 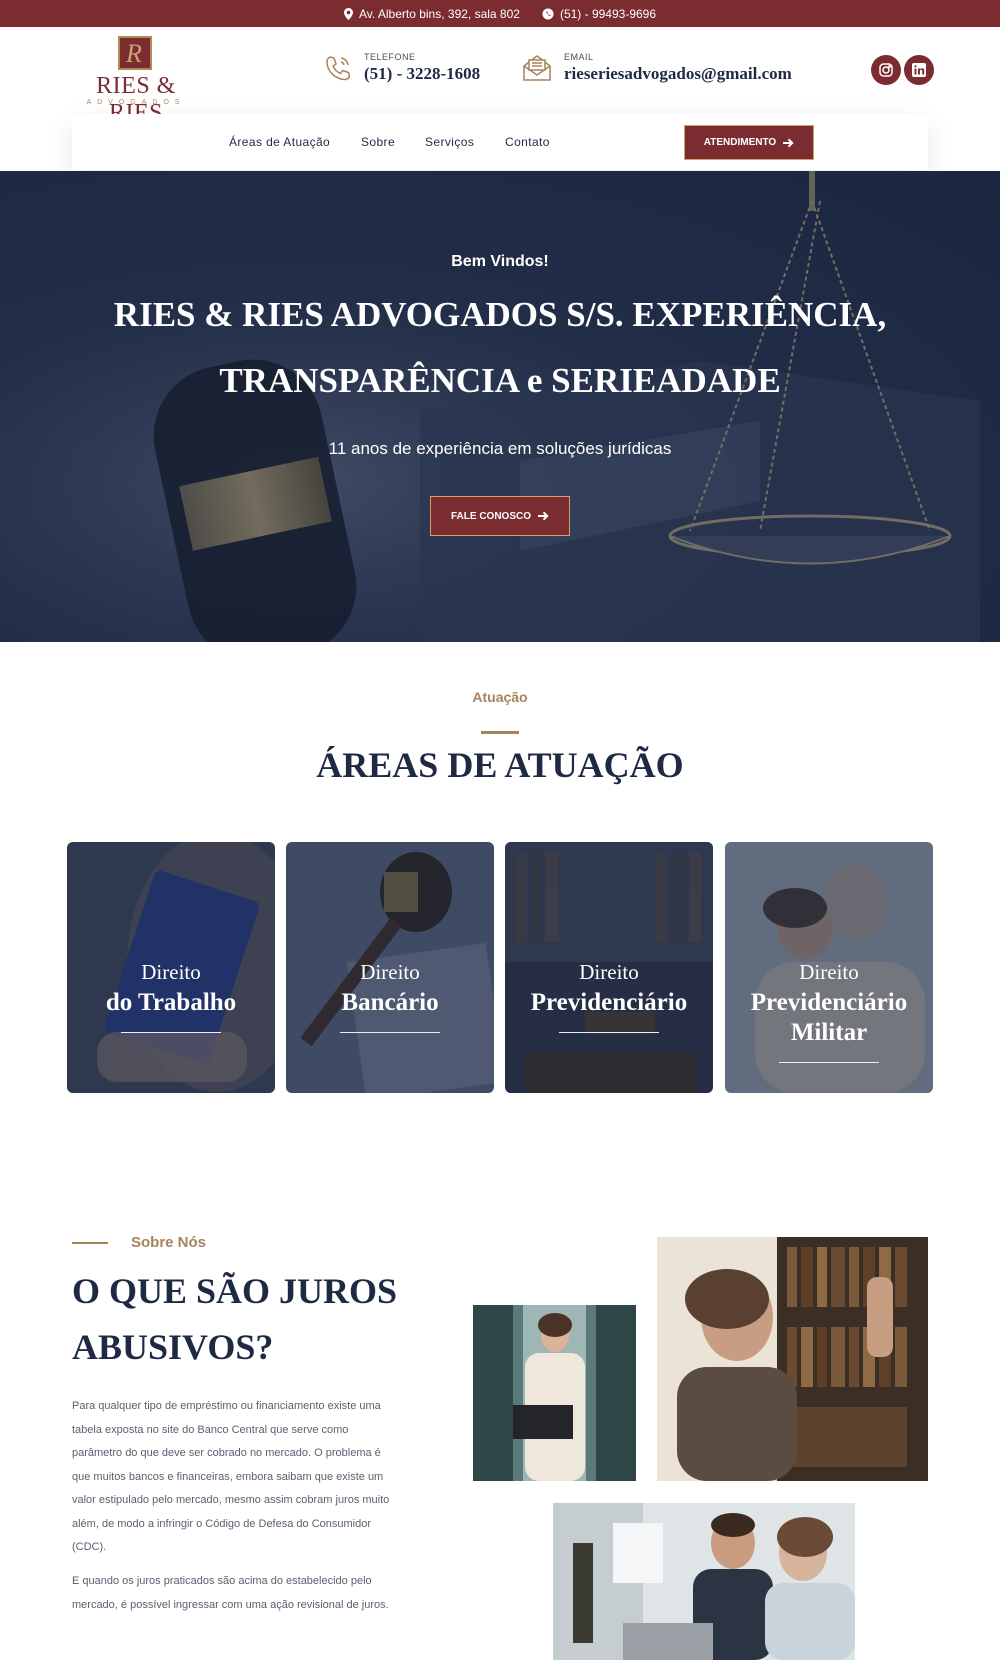 I want to click on about-title-line2: ABUSIVOS?, so click(x=173, y=1347).